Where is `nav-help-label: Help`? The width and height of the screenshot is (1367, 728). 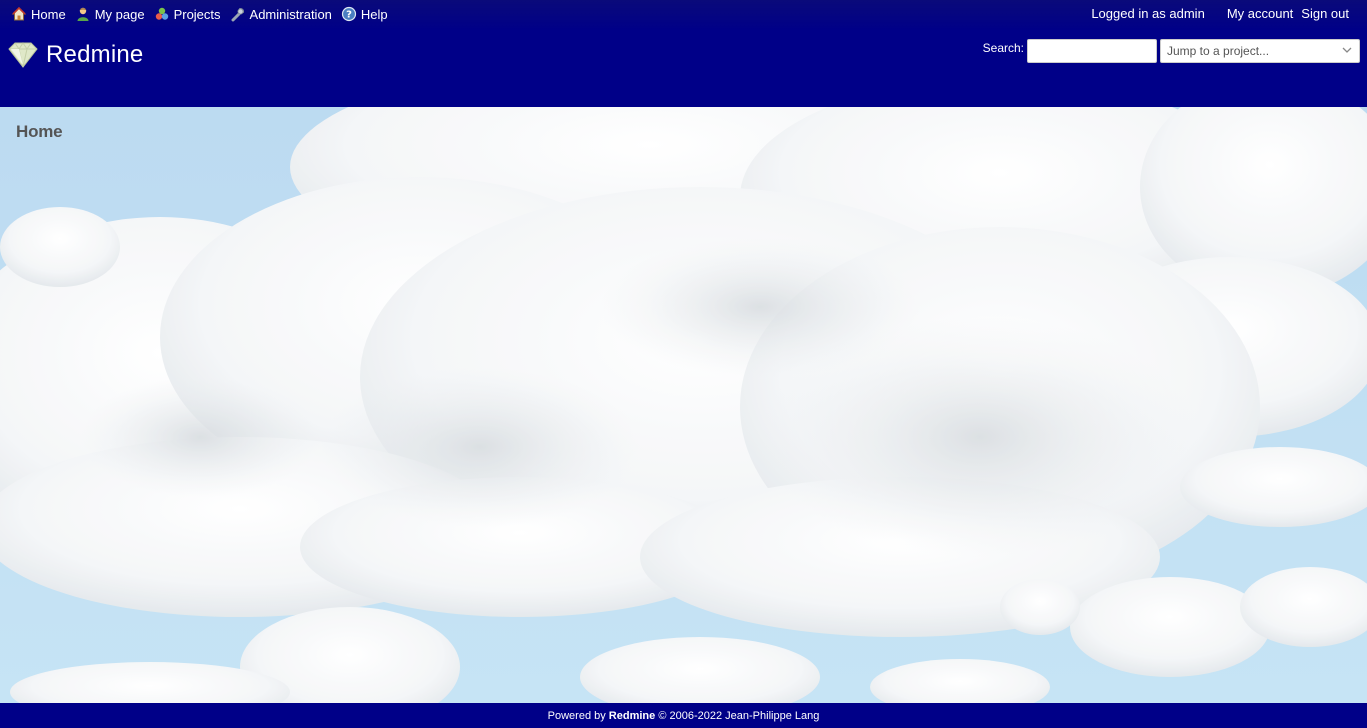
nav-help-label: Help is located at coordinates (374, 14).